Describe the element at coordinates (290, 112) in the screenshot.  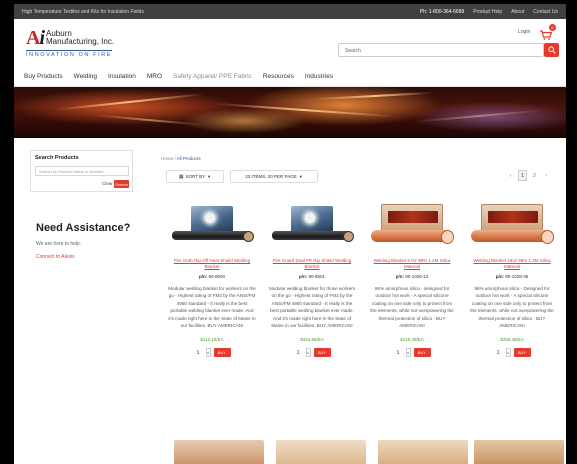
I see `hero-banner` at that location.